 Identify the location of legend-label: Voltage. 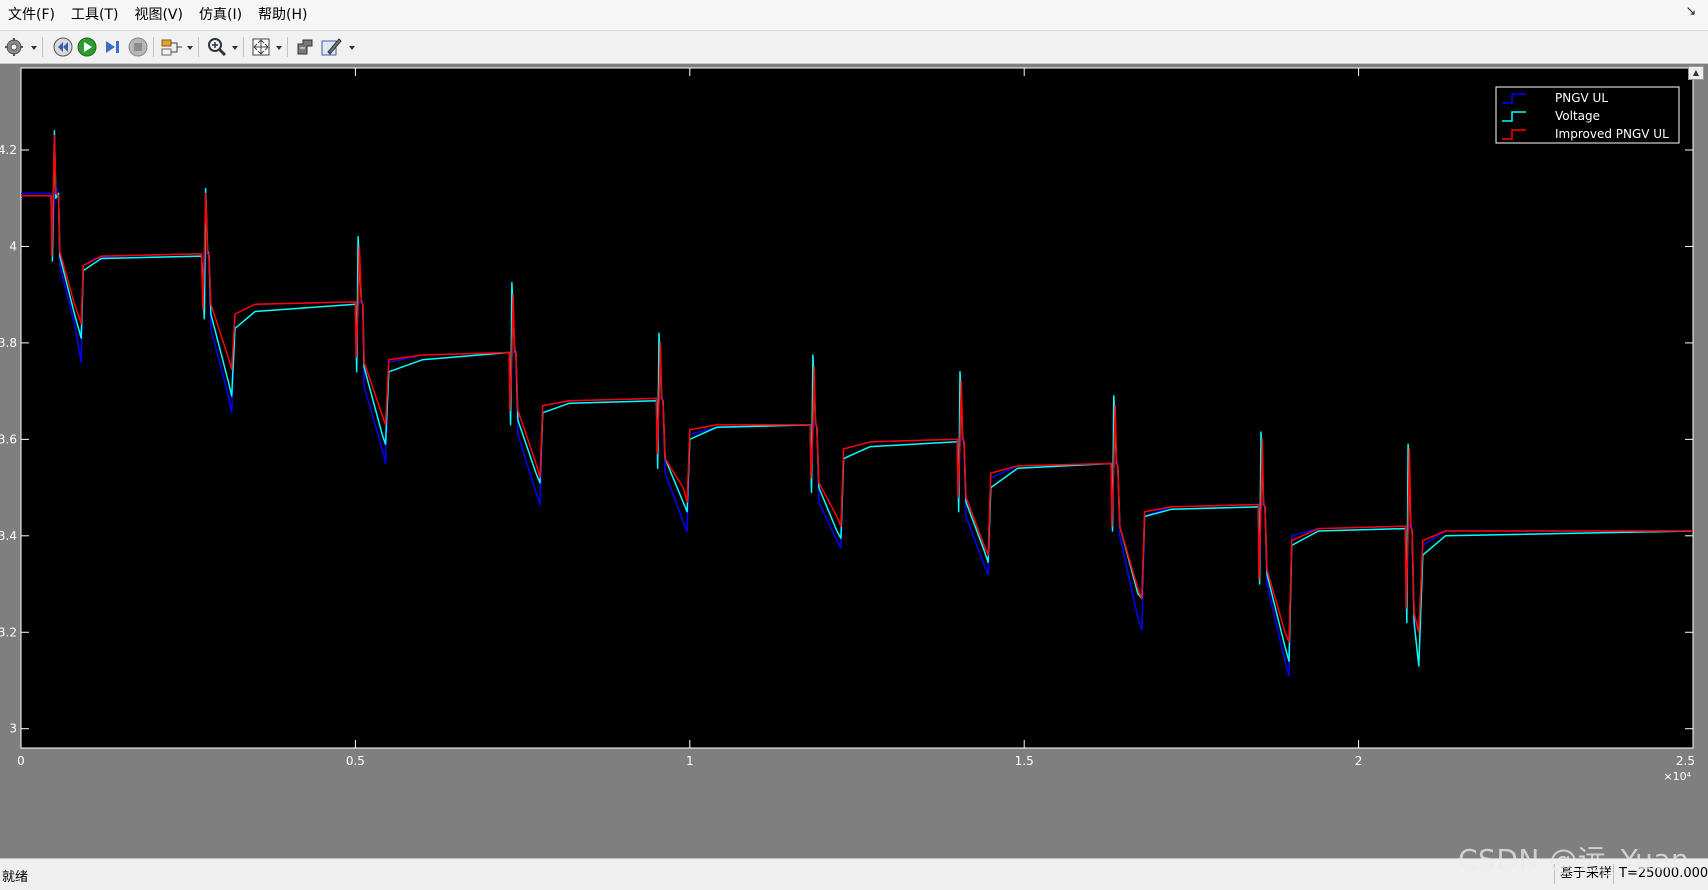
(1577, 116).